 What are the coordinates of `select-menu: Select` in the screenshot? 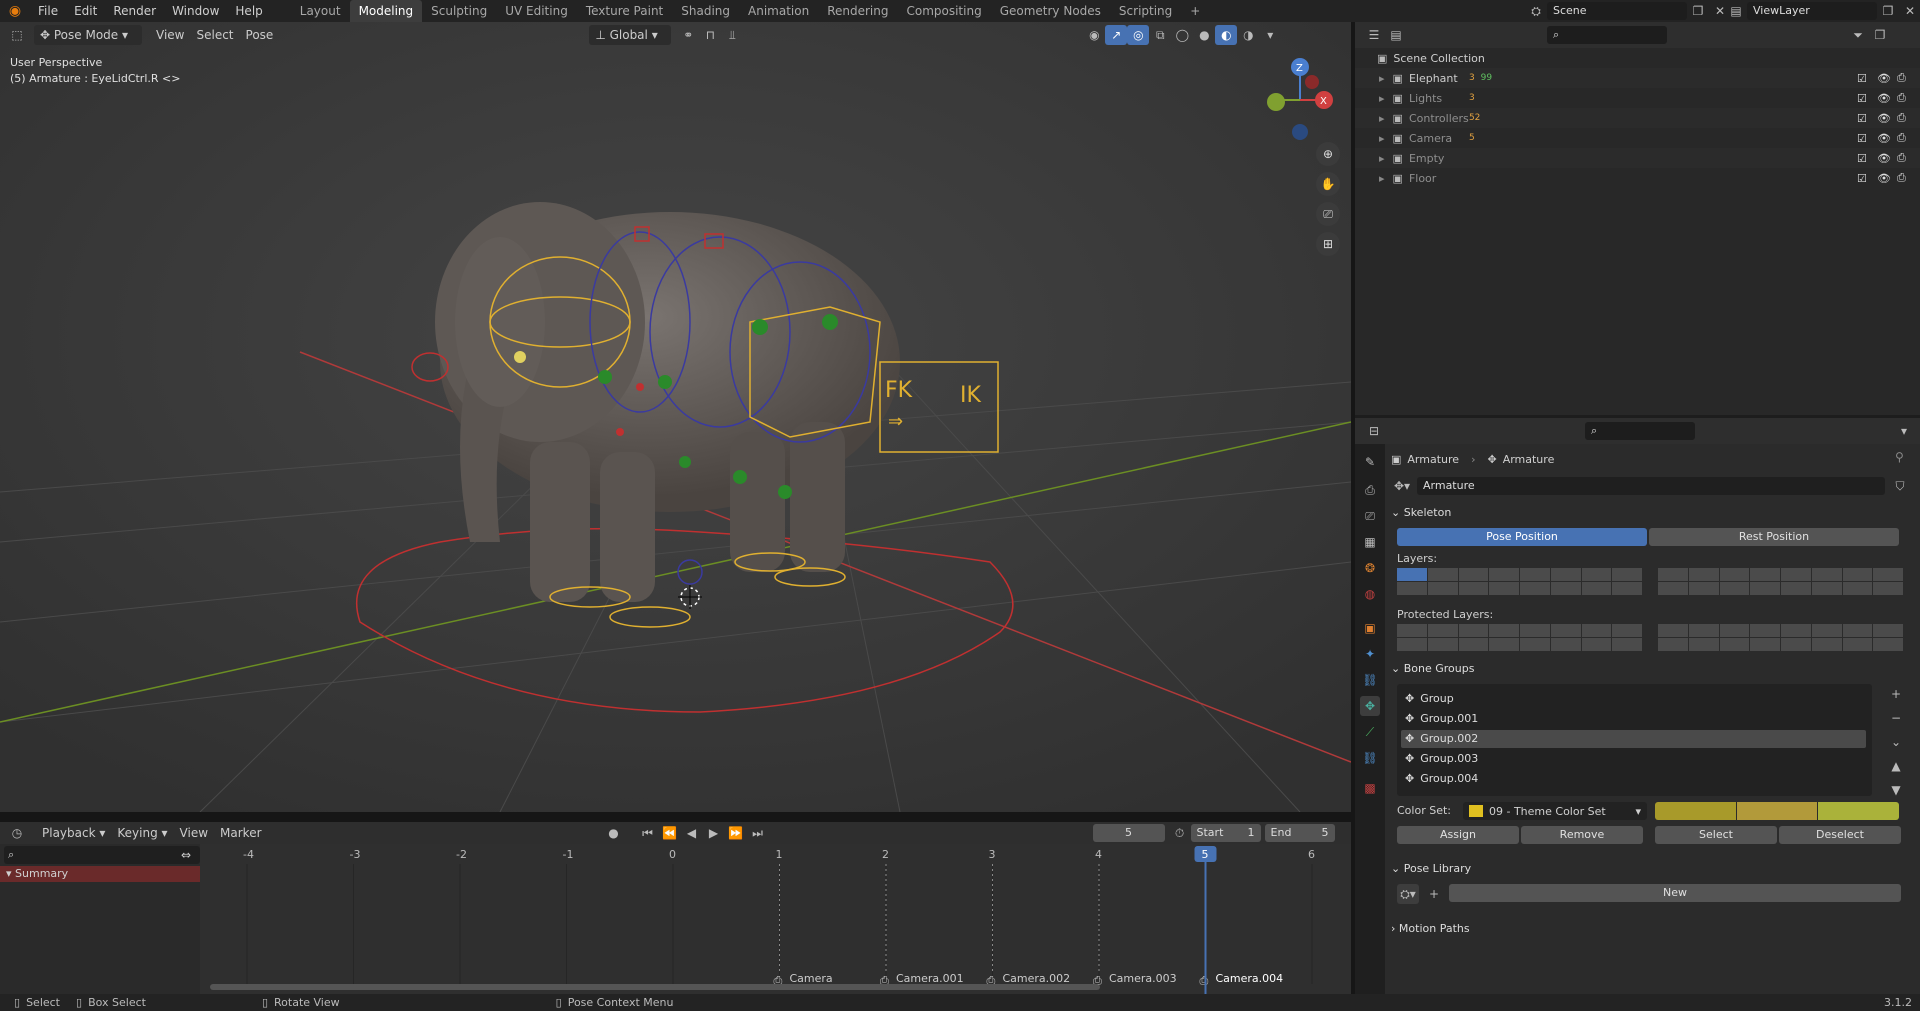 It's located at (214, 35).